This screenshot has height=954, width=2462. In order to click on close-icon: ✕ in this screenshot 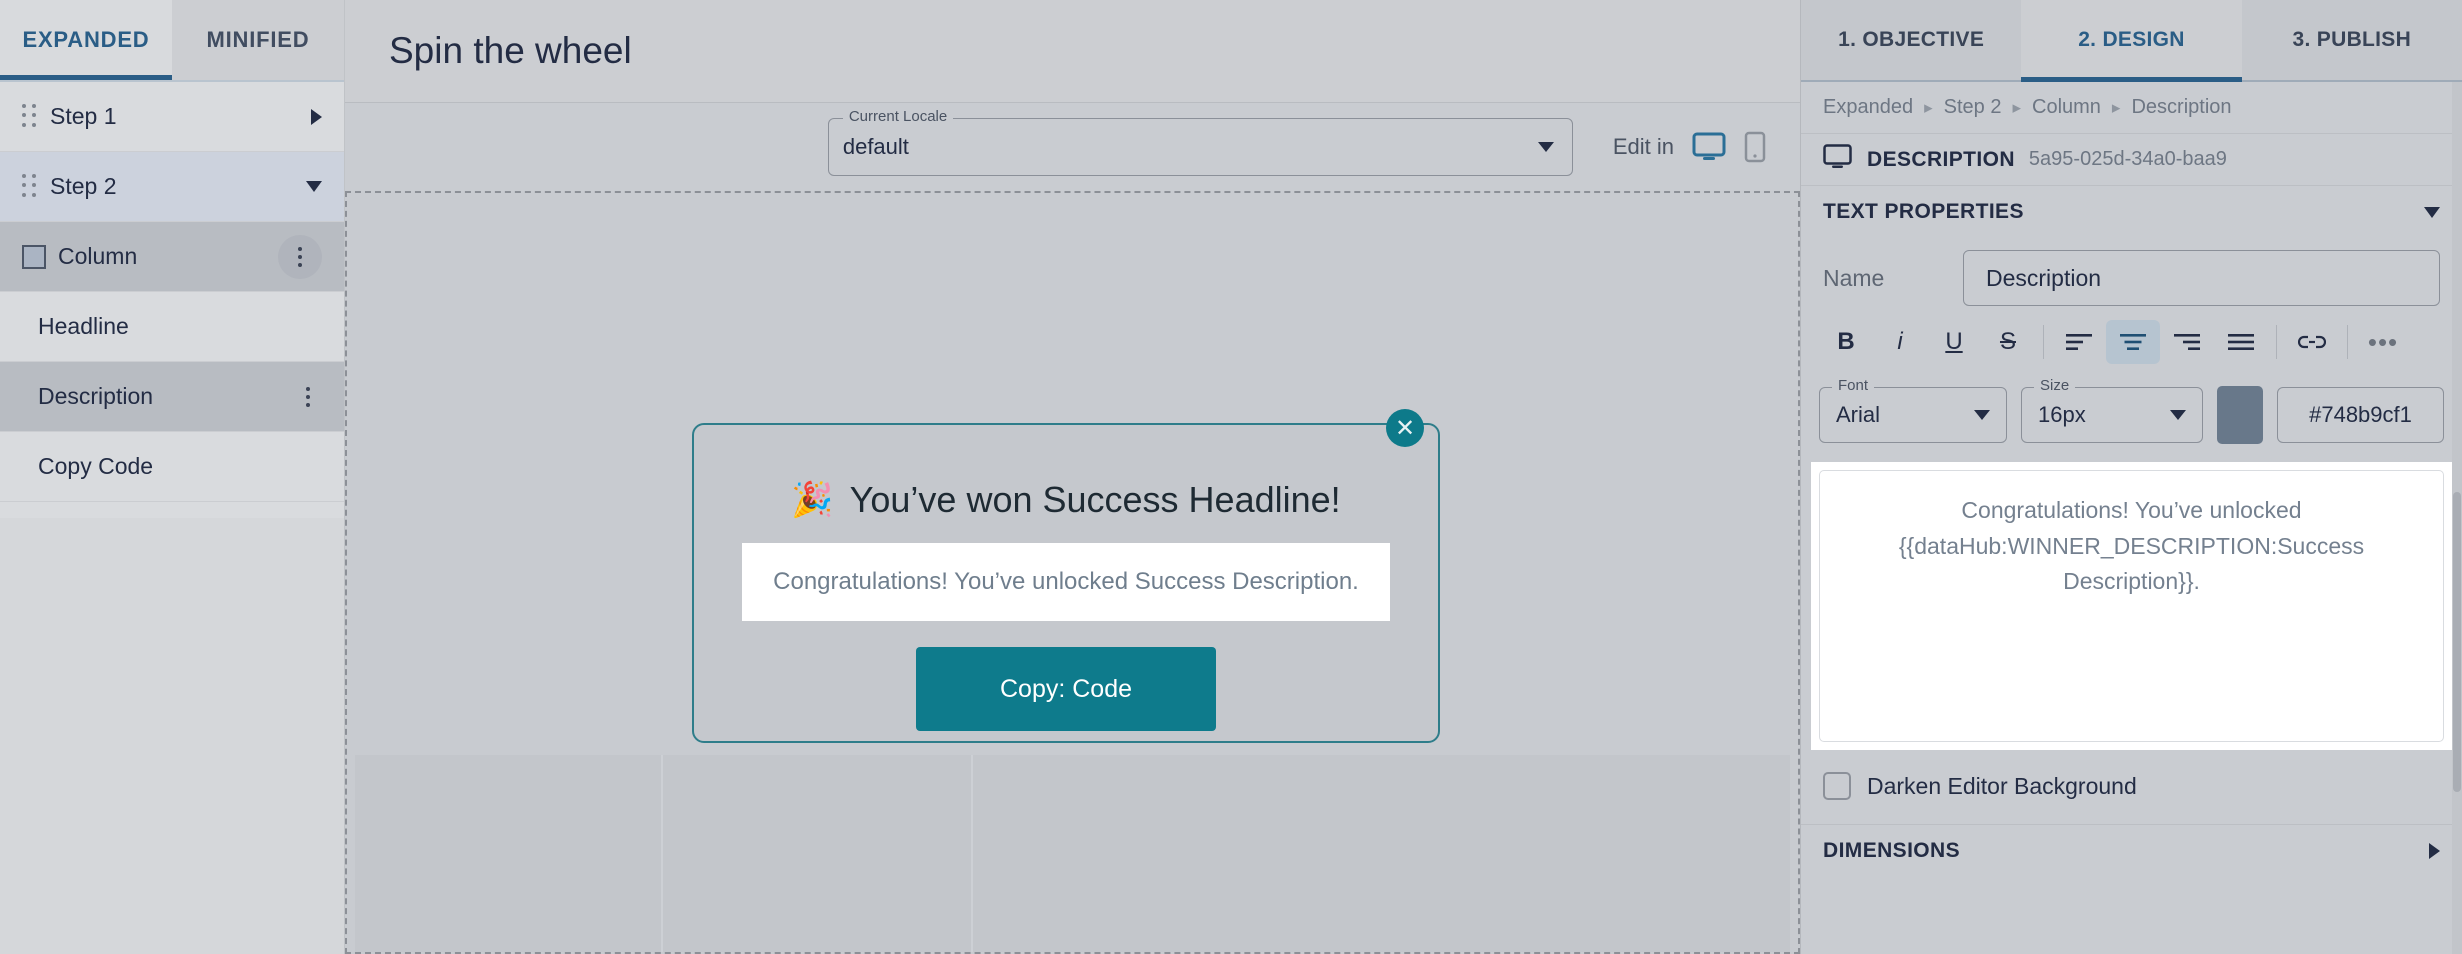, I will do `click(1405, 428)`.